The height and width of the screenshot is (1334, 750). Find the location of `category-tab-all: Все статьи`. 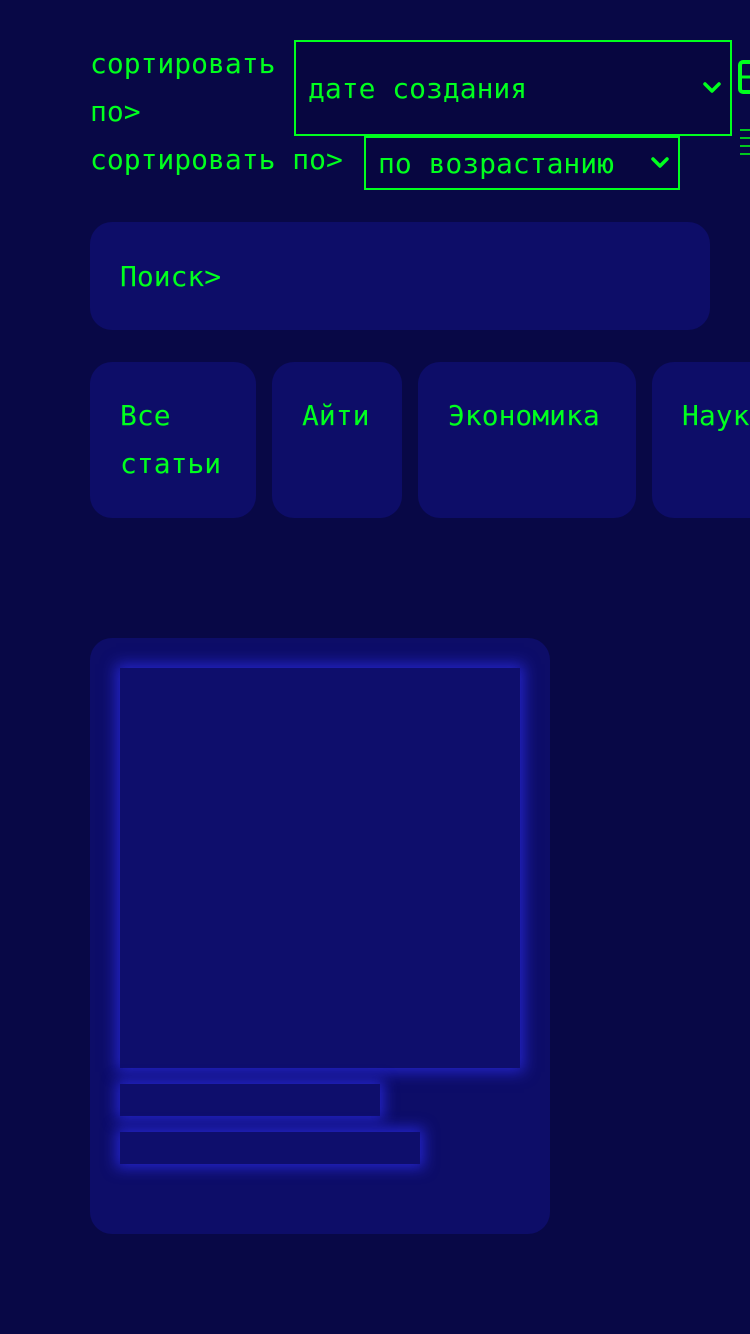

category-tab-all: Все статьи is located at coordinates (173, 440).